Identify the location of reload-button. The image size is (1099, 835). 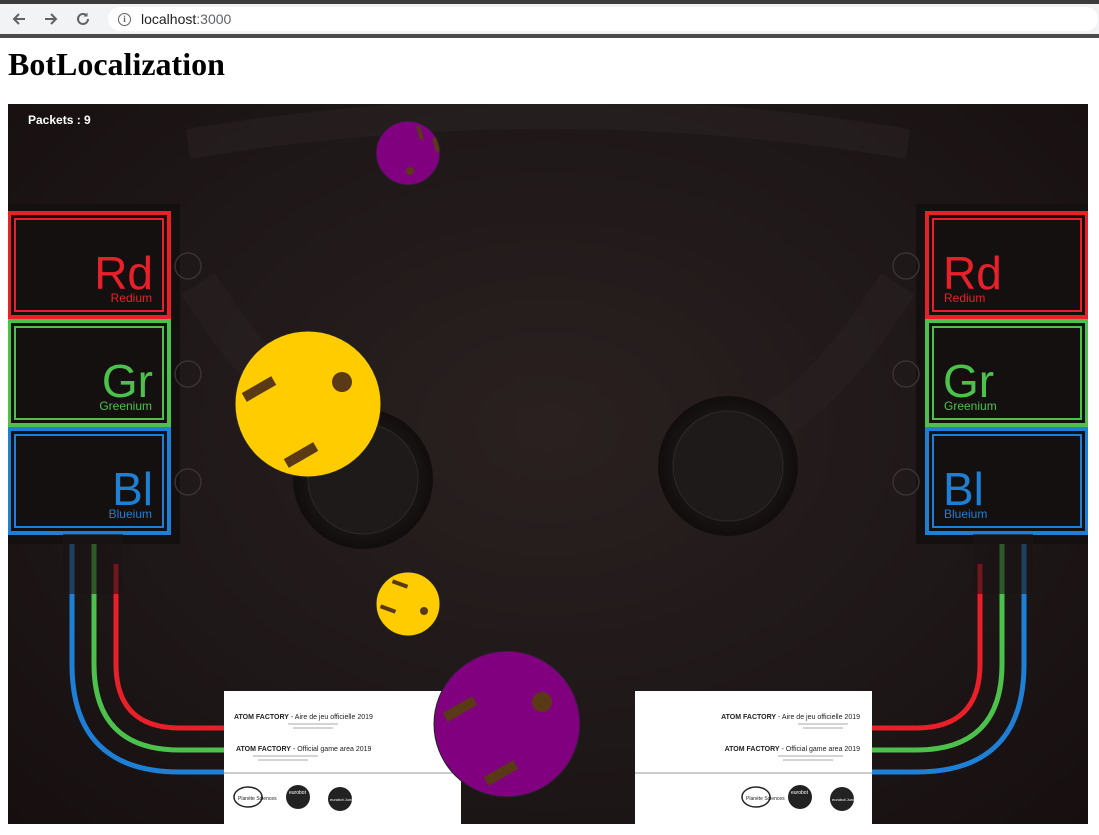
(83, 19).